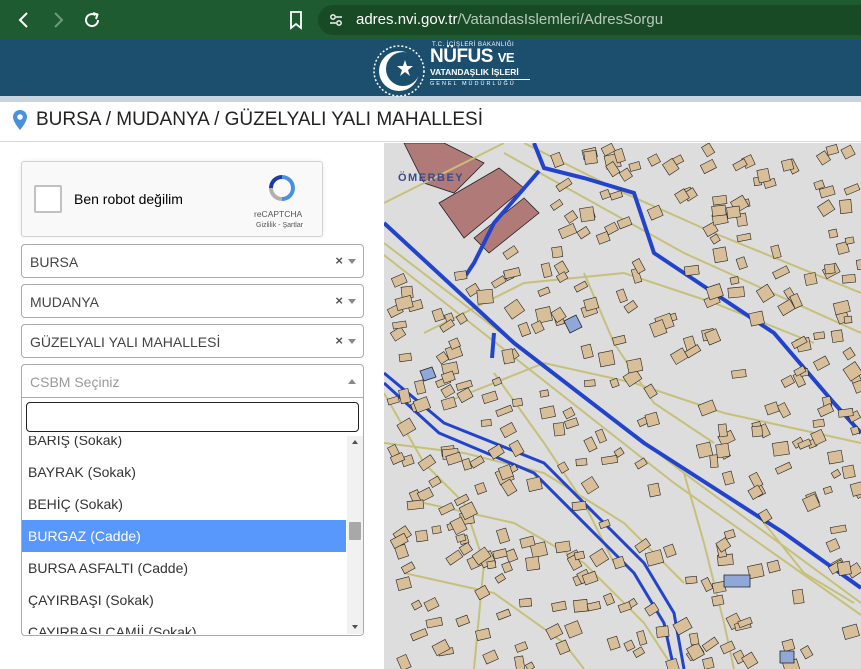 The image size is (861, 669). What do you see at coordinates (184, 472) in the screenshot?
I see `list-item: BAYRAK (Sokak)` at bounding box center [184, 472].